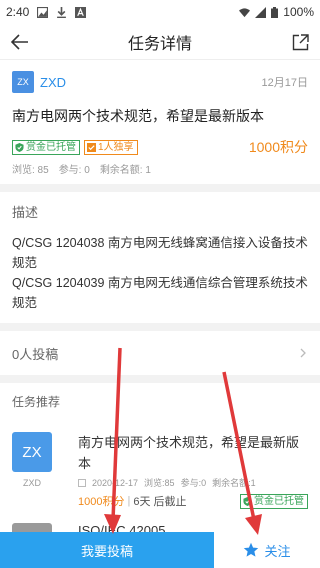 This screenshot has height=568, width=320. What do you see at coordinates (160, 168) in the screenshot?
I see `task-stats: 浏览: 85 参与: 0 剩余名额: 1` at bounding box center [160, 168].